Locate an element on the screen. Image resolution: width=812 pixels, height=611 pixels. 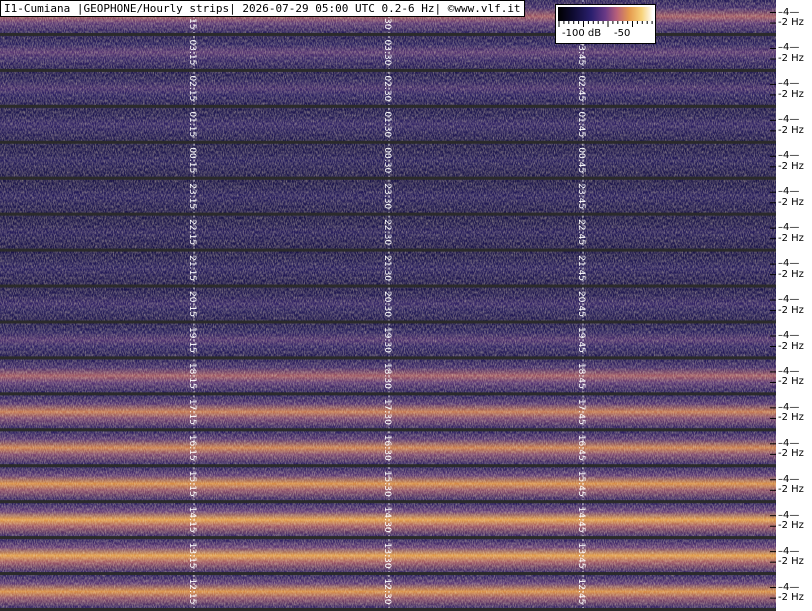
time-mark-label: 23:45 is located at coordinates (581, 196).